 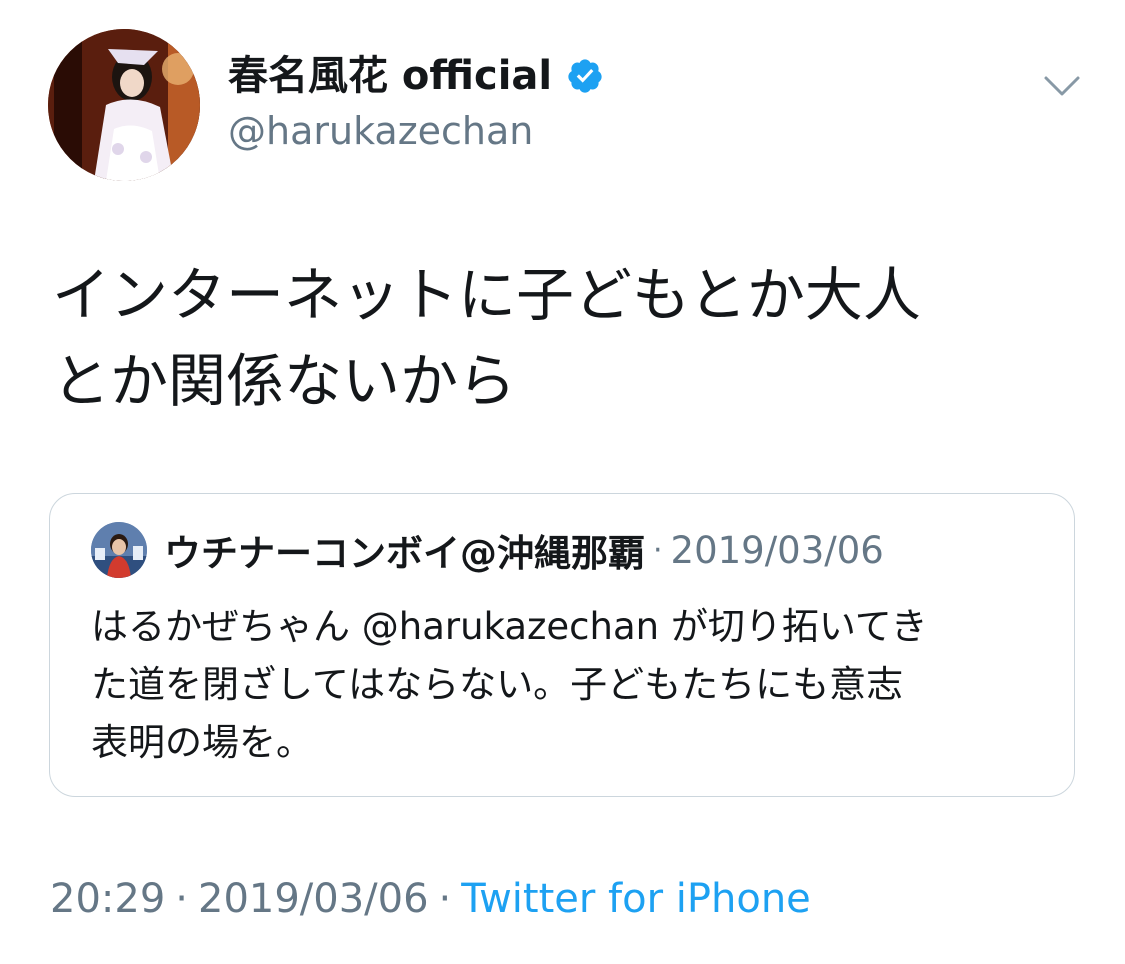 I want to click on quoted-avatar-image, so click(x=119, y=550).